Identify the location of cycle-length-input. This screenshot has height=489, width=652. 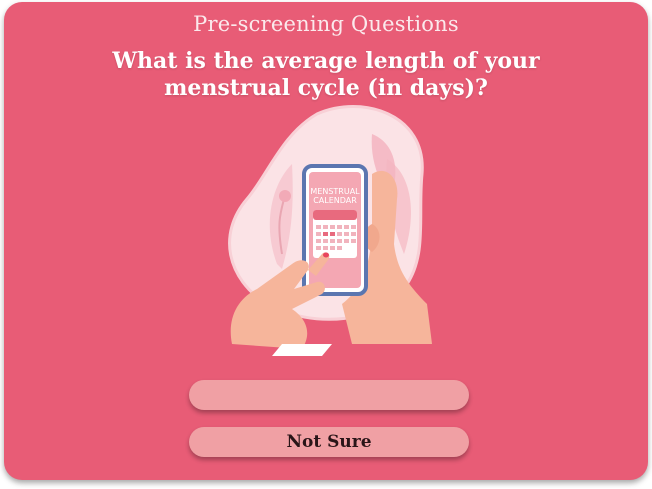
(329, 395).